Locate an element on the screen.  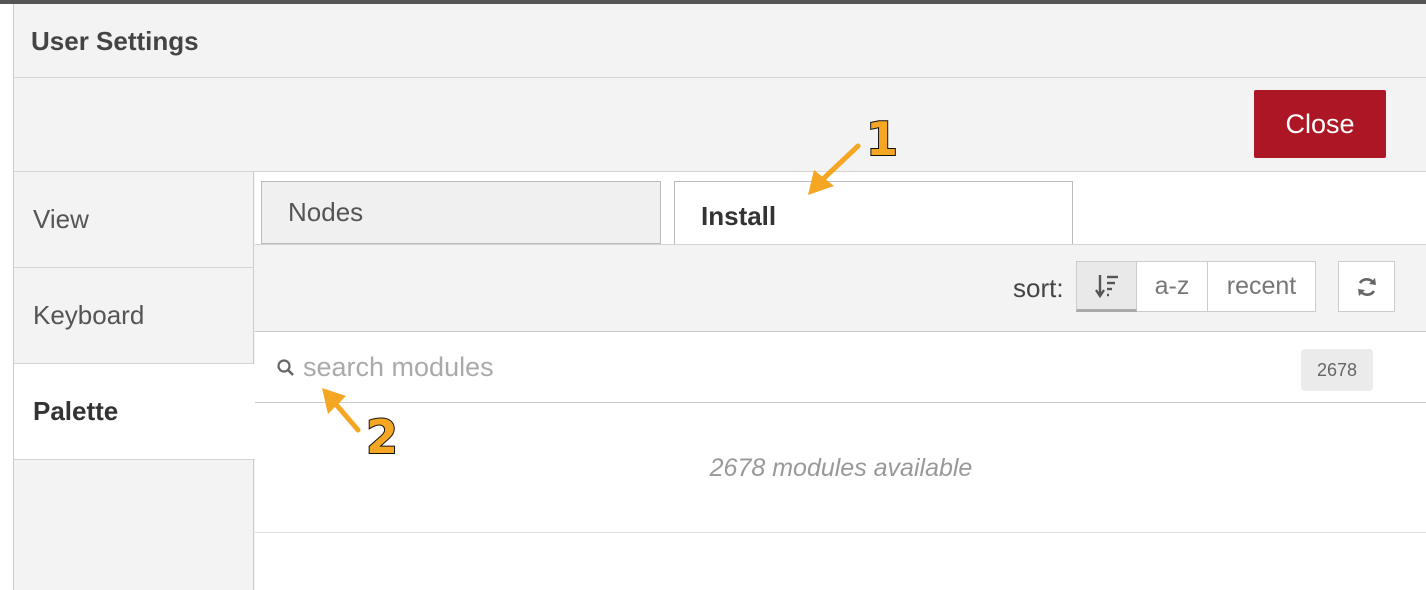
dialog-header: User Settings is located at coordinates (720, 41).